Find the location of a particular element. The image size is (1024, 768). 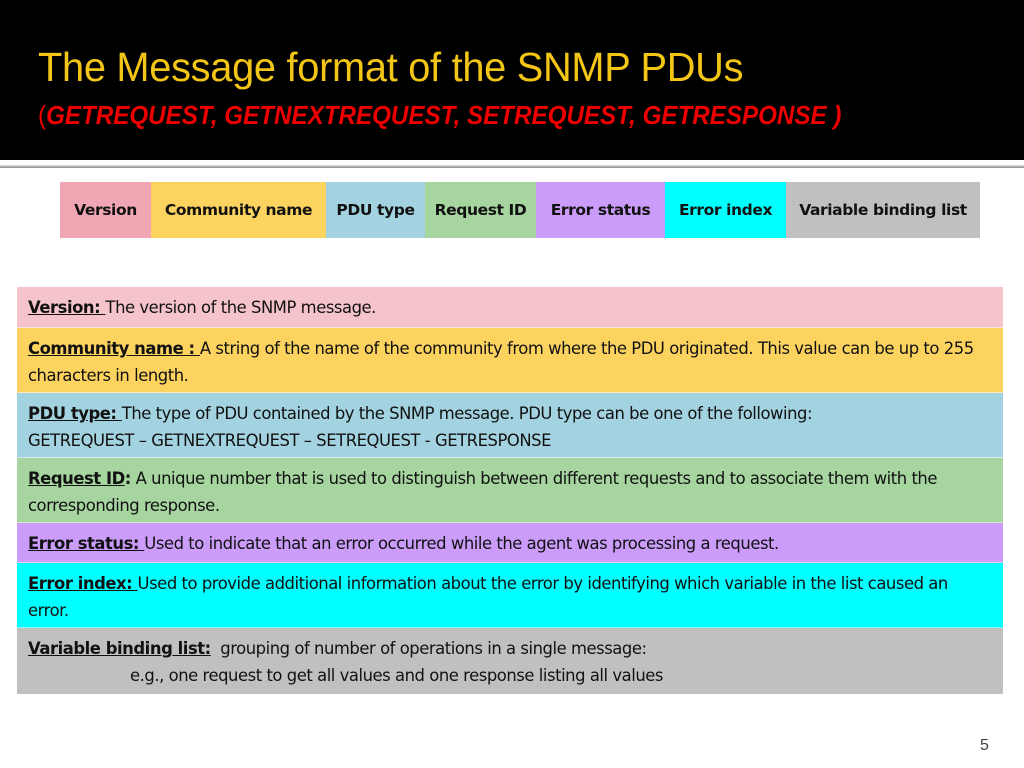

field-variable-binding-list: Variable binding list is located at coordinates (883, 210).